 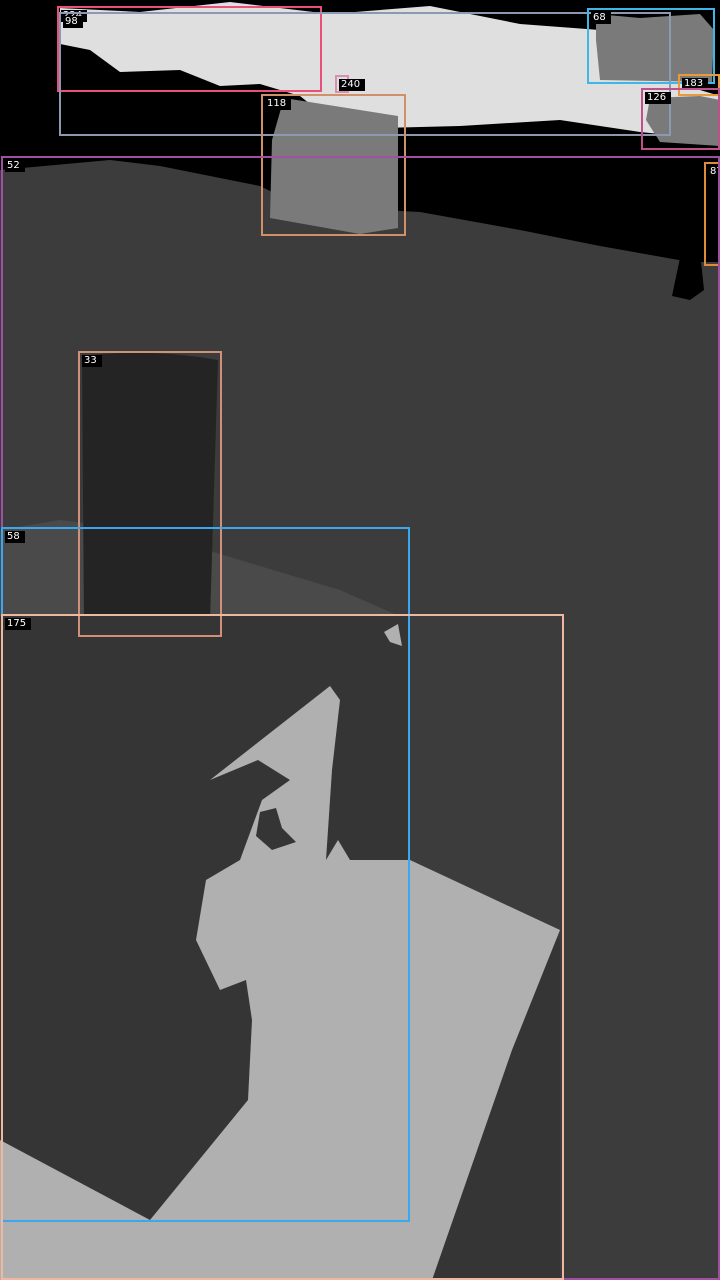 I want to click on bbox-label: 98, so click(x=73, y=22).